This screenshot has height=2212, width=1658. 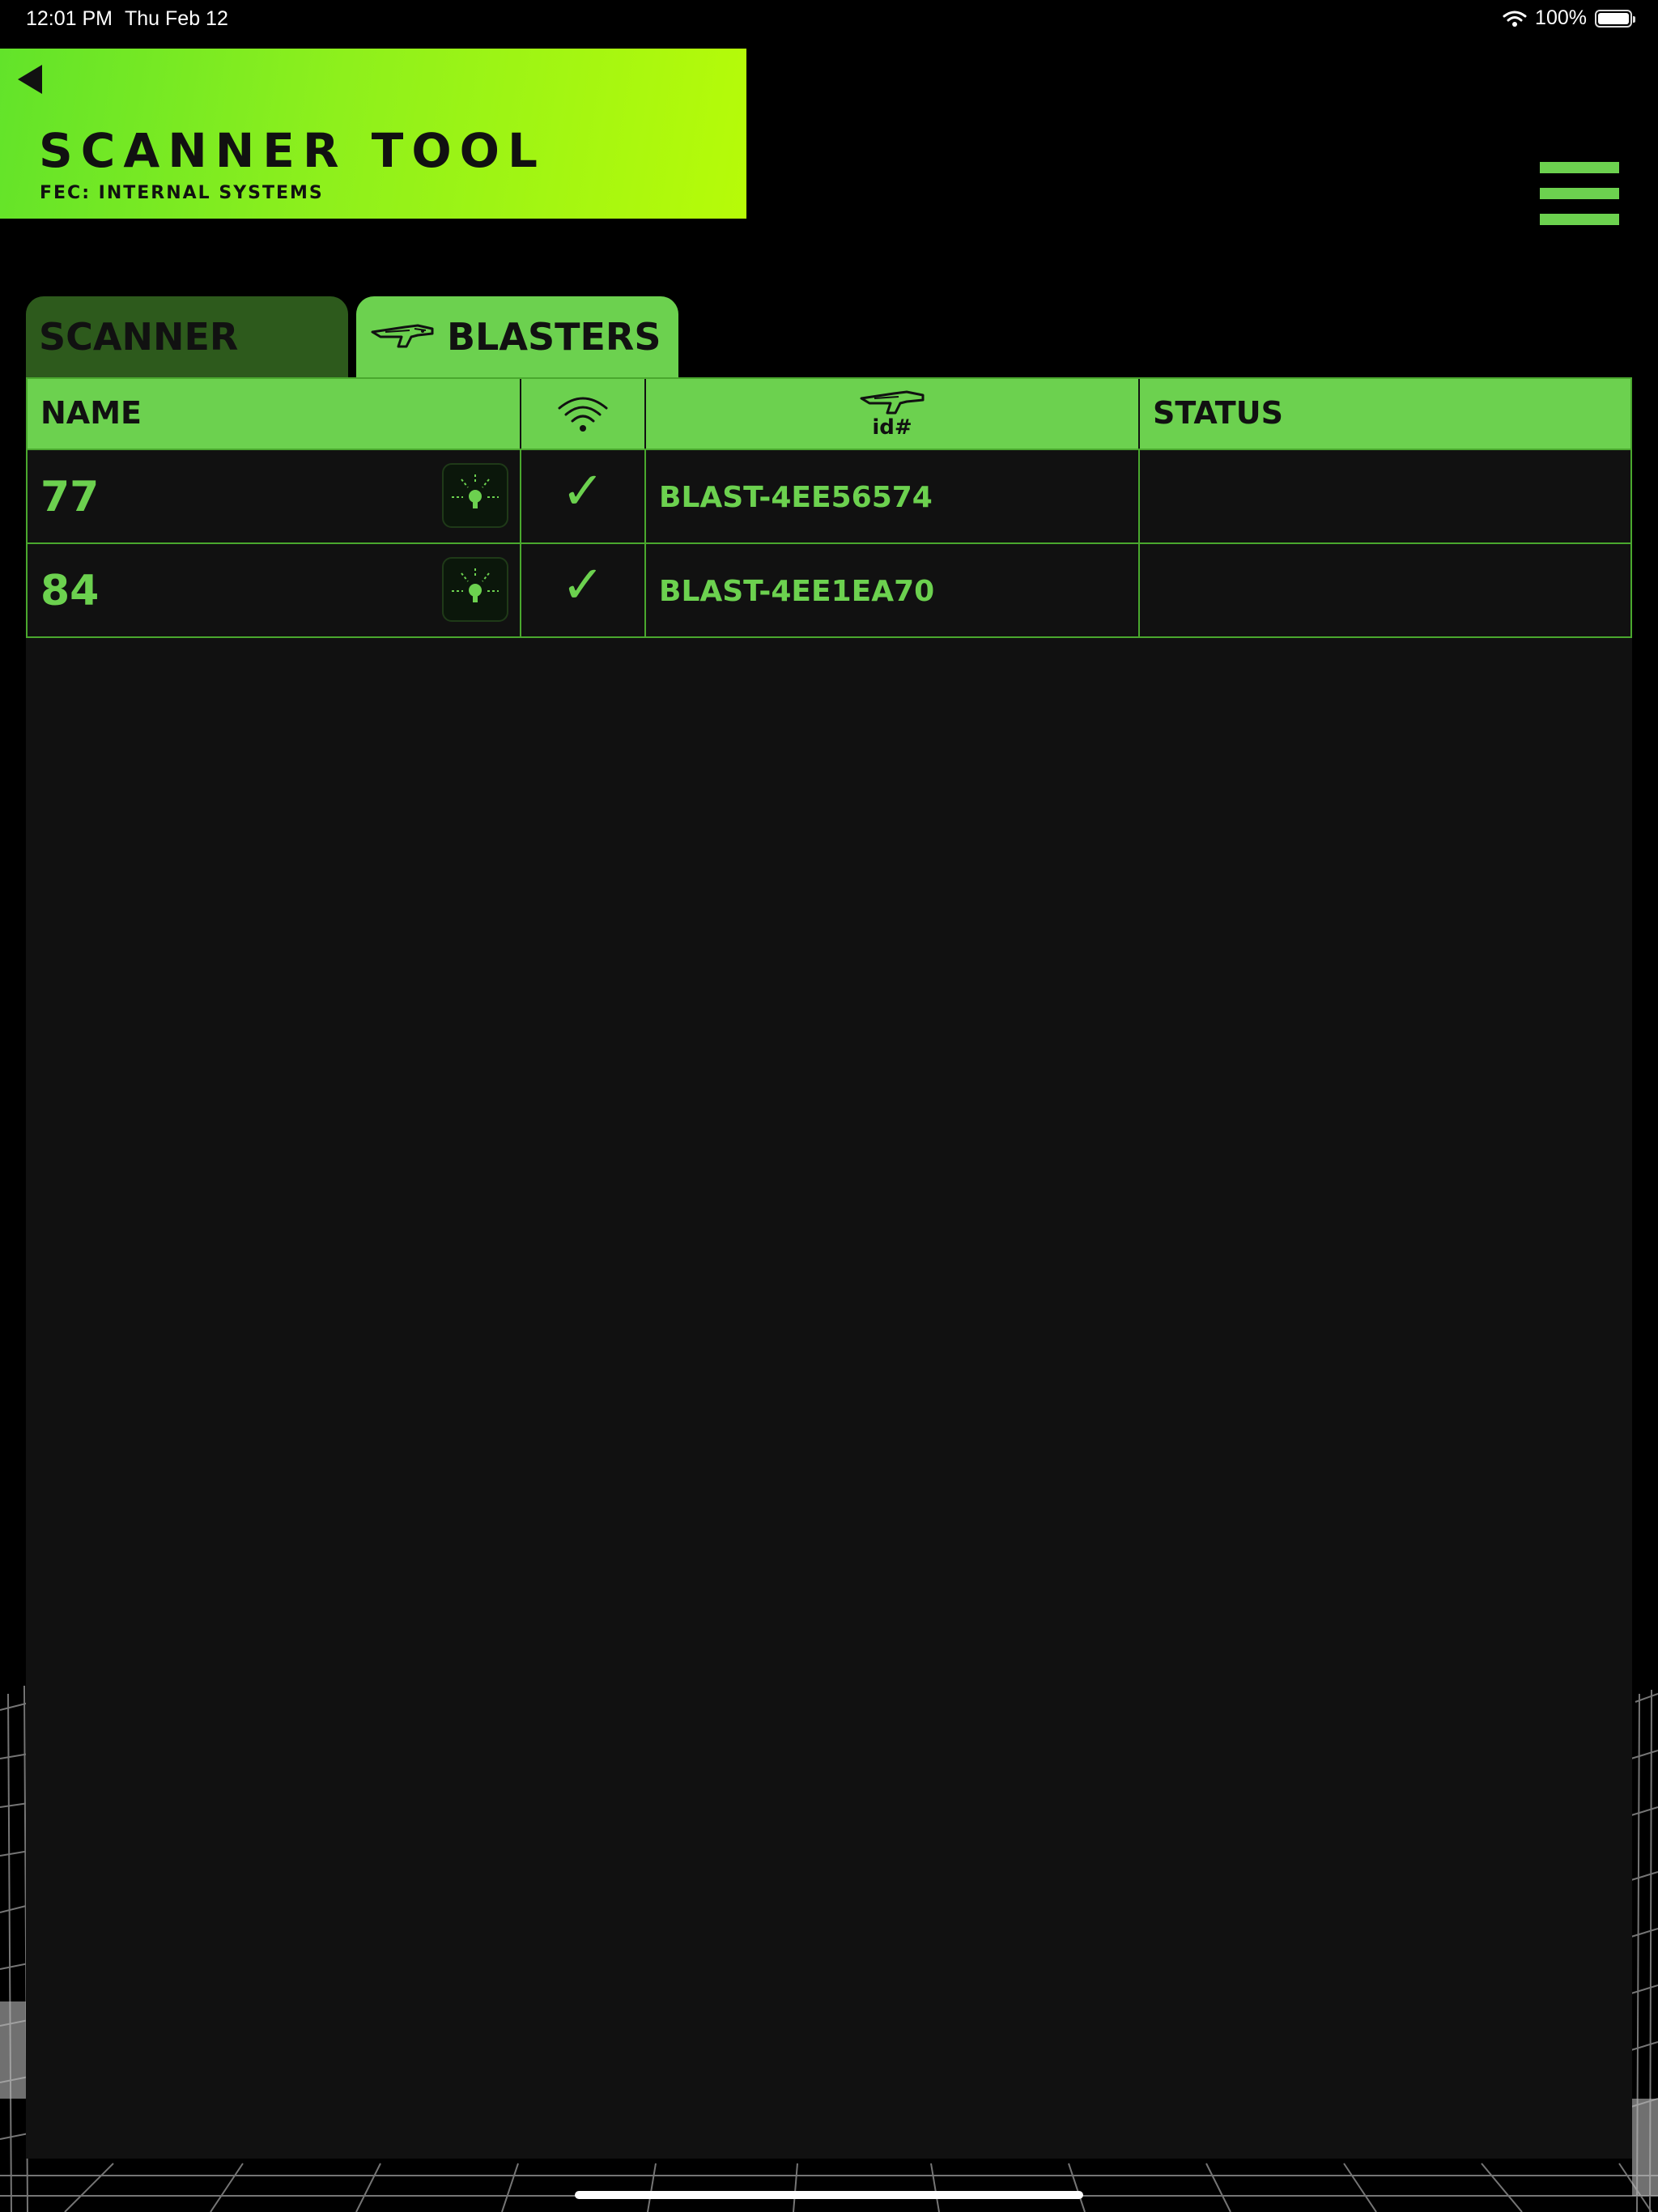 What do you see at coordinates (176, 19) in the screenshot?
I see `status-date: Thu Feb 12` at bounding box center [176, 19].